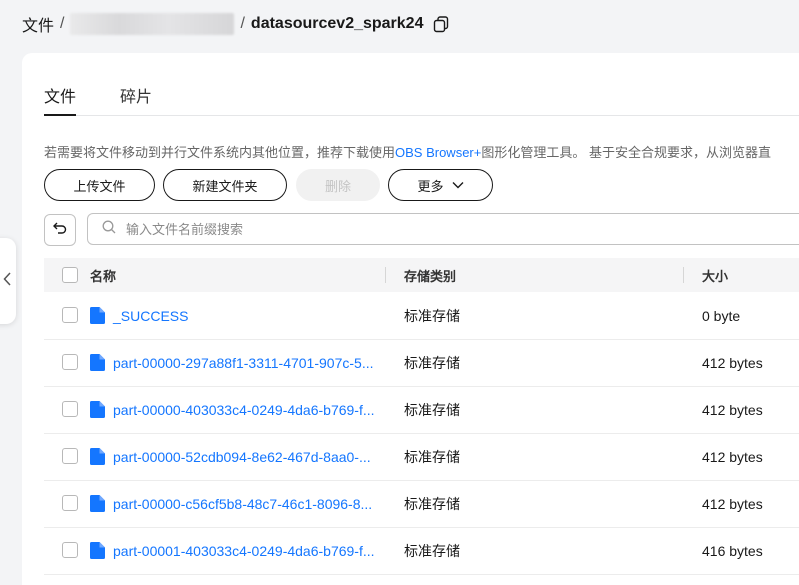 The width and height of the screenshot is (799, 585). Describe the element at coordinates (103, 275) in the screenshot. I see `column-name-header: 名称` at that location.